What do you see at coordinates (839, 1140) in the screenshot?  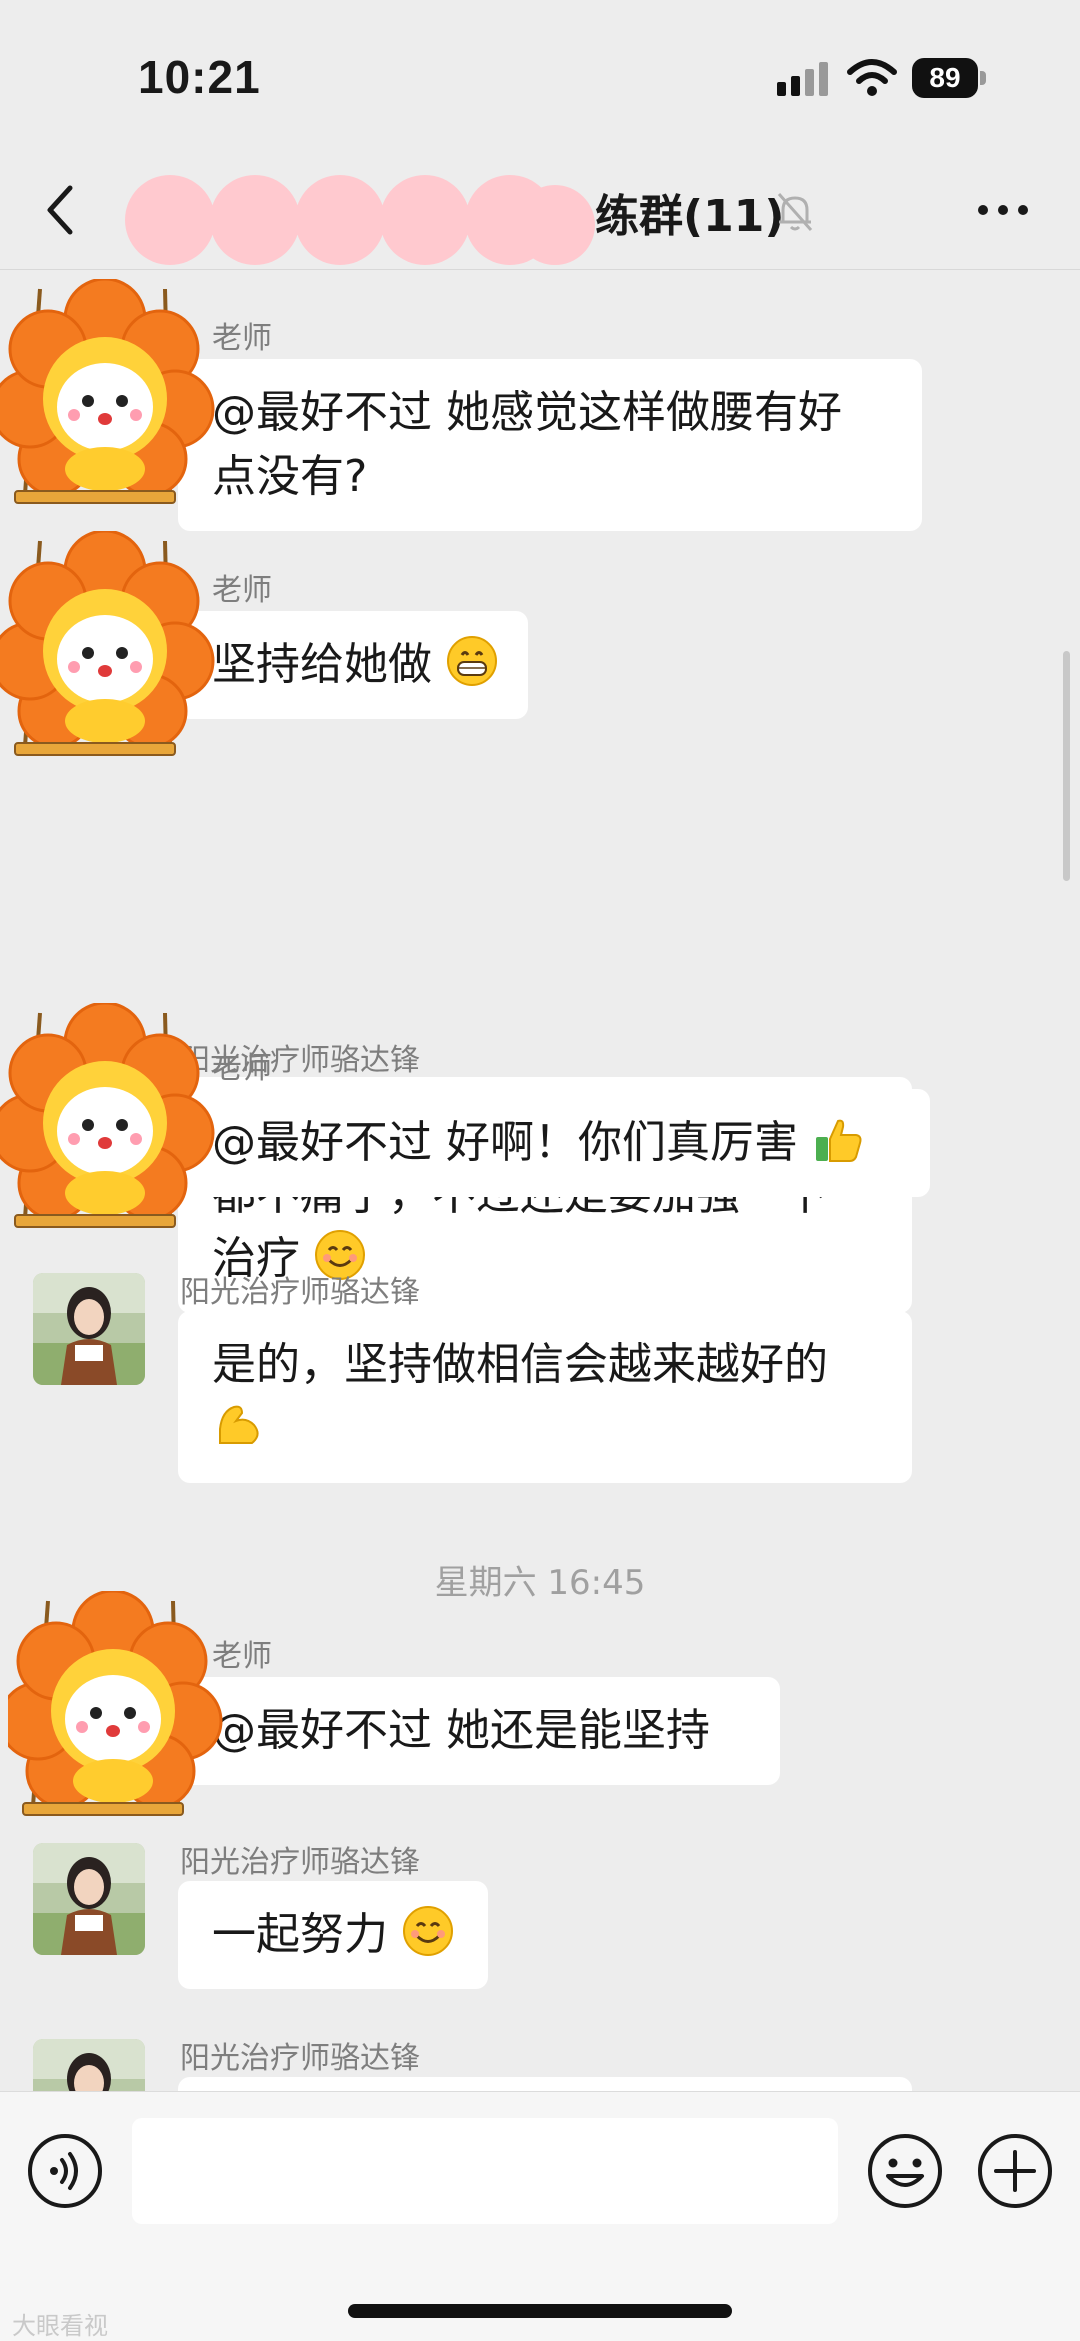 I see `thumbs-up-emoji` at bounding box center [839, 1140].